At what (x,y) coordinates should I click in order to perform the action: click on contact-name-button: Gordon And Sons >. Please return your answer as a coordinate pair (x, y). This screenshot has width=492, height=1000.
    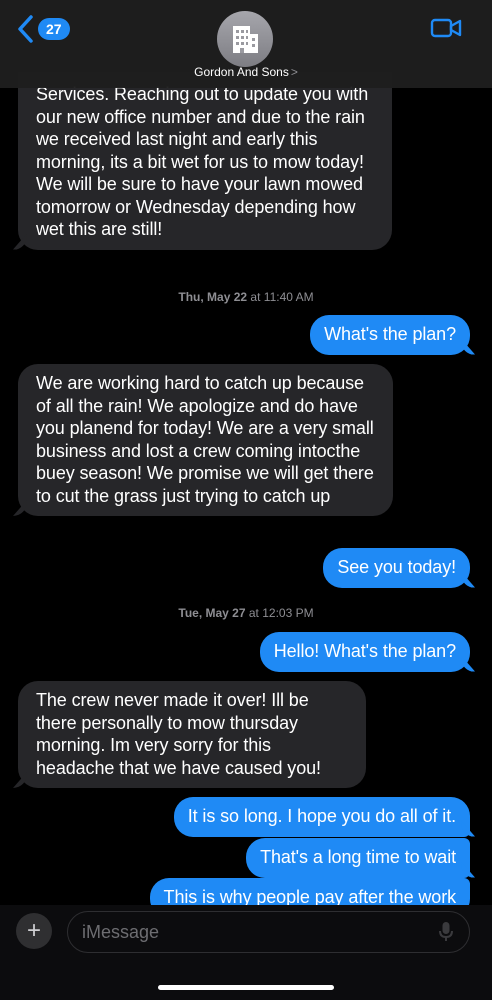
    Looking at the image, I should click on (246, 72).